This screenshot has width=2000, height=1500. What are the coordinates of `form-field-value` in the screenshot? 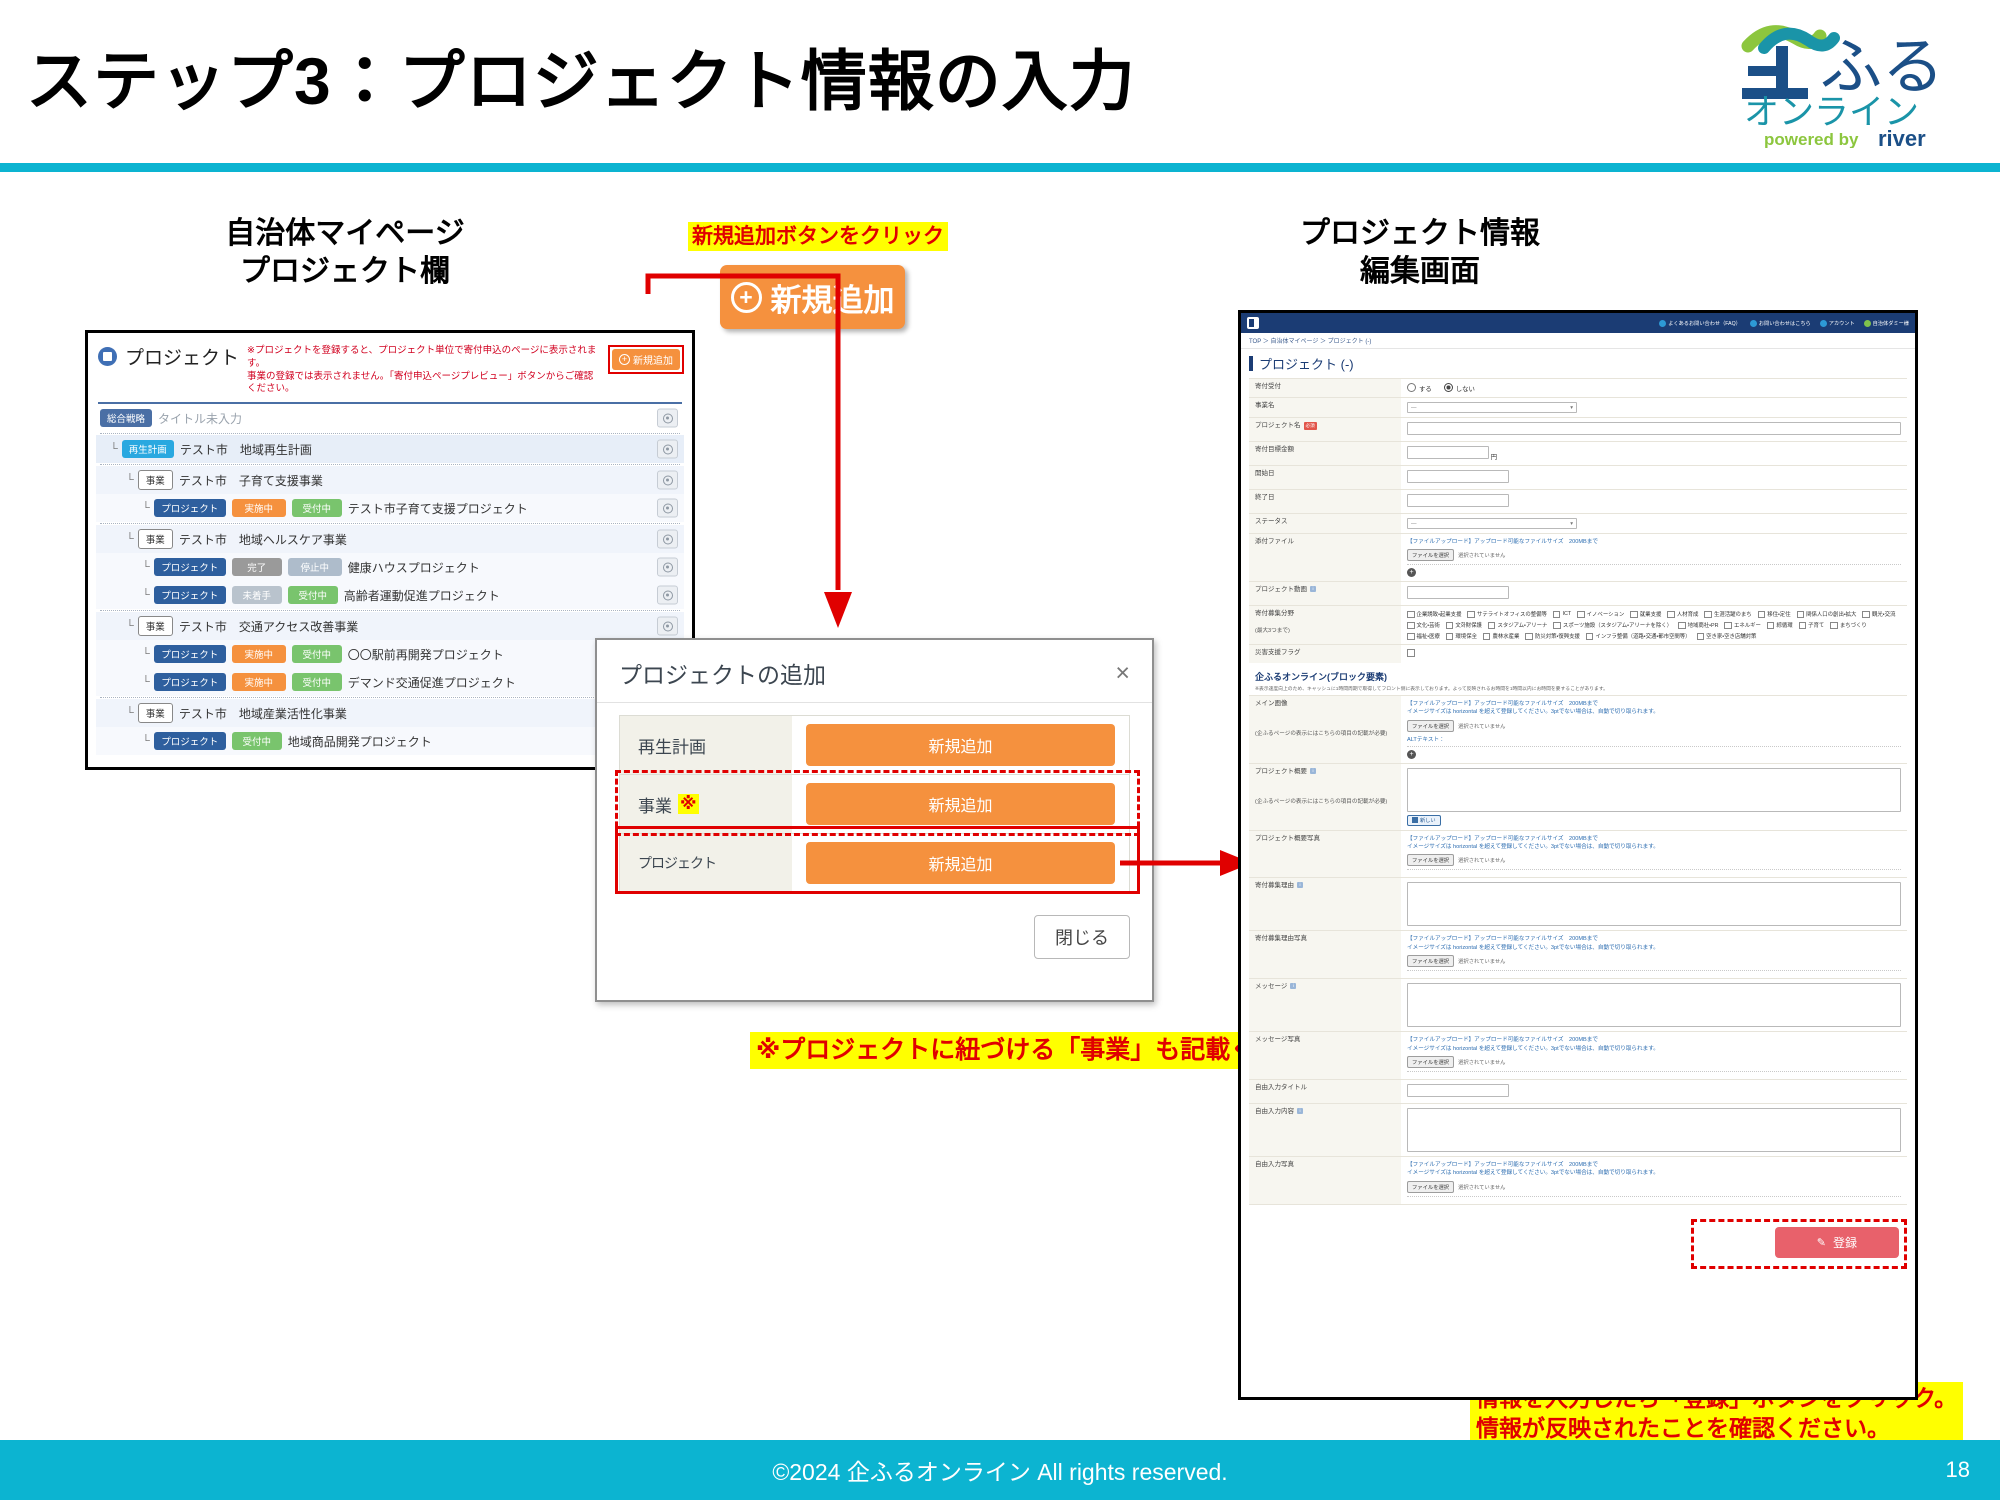 It's located at (1654, 477).